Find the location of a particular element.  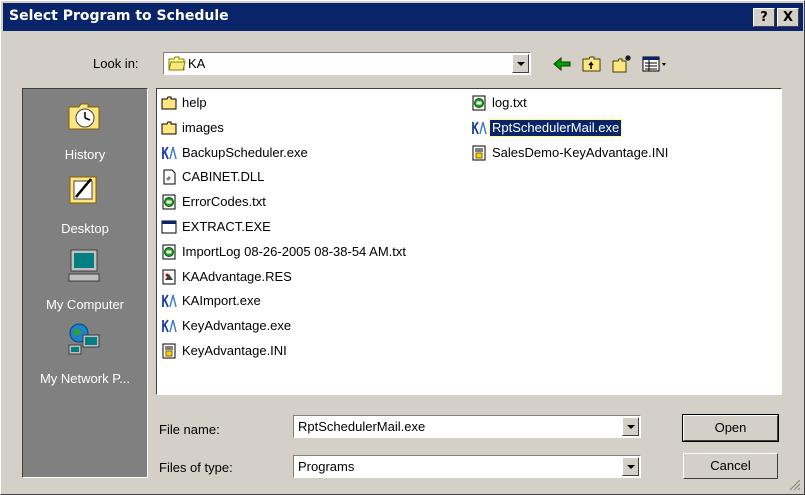

file-name: SalesDemo-KeyAdvantage.INI is located at coordinates (580, 152).